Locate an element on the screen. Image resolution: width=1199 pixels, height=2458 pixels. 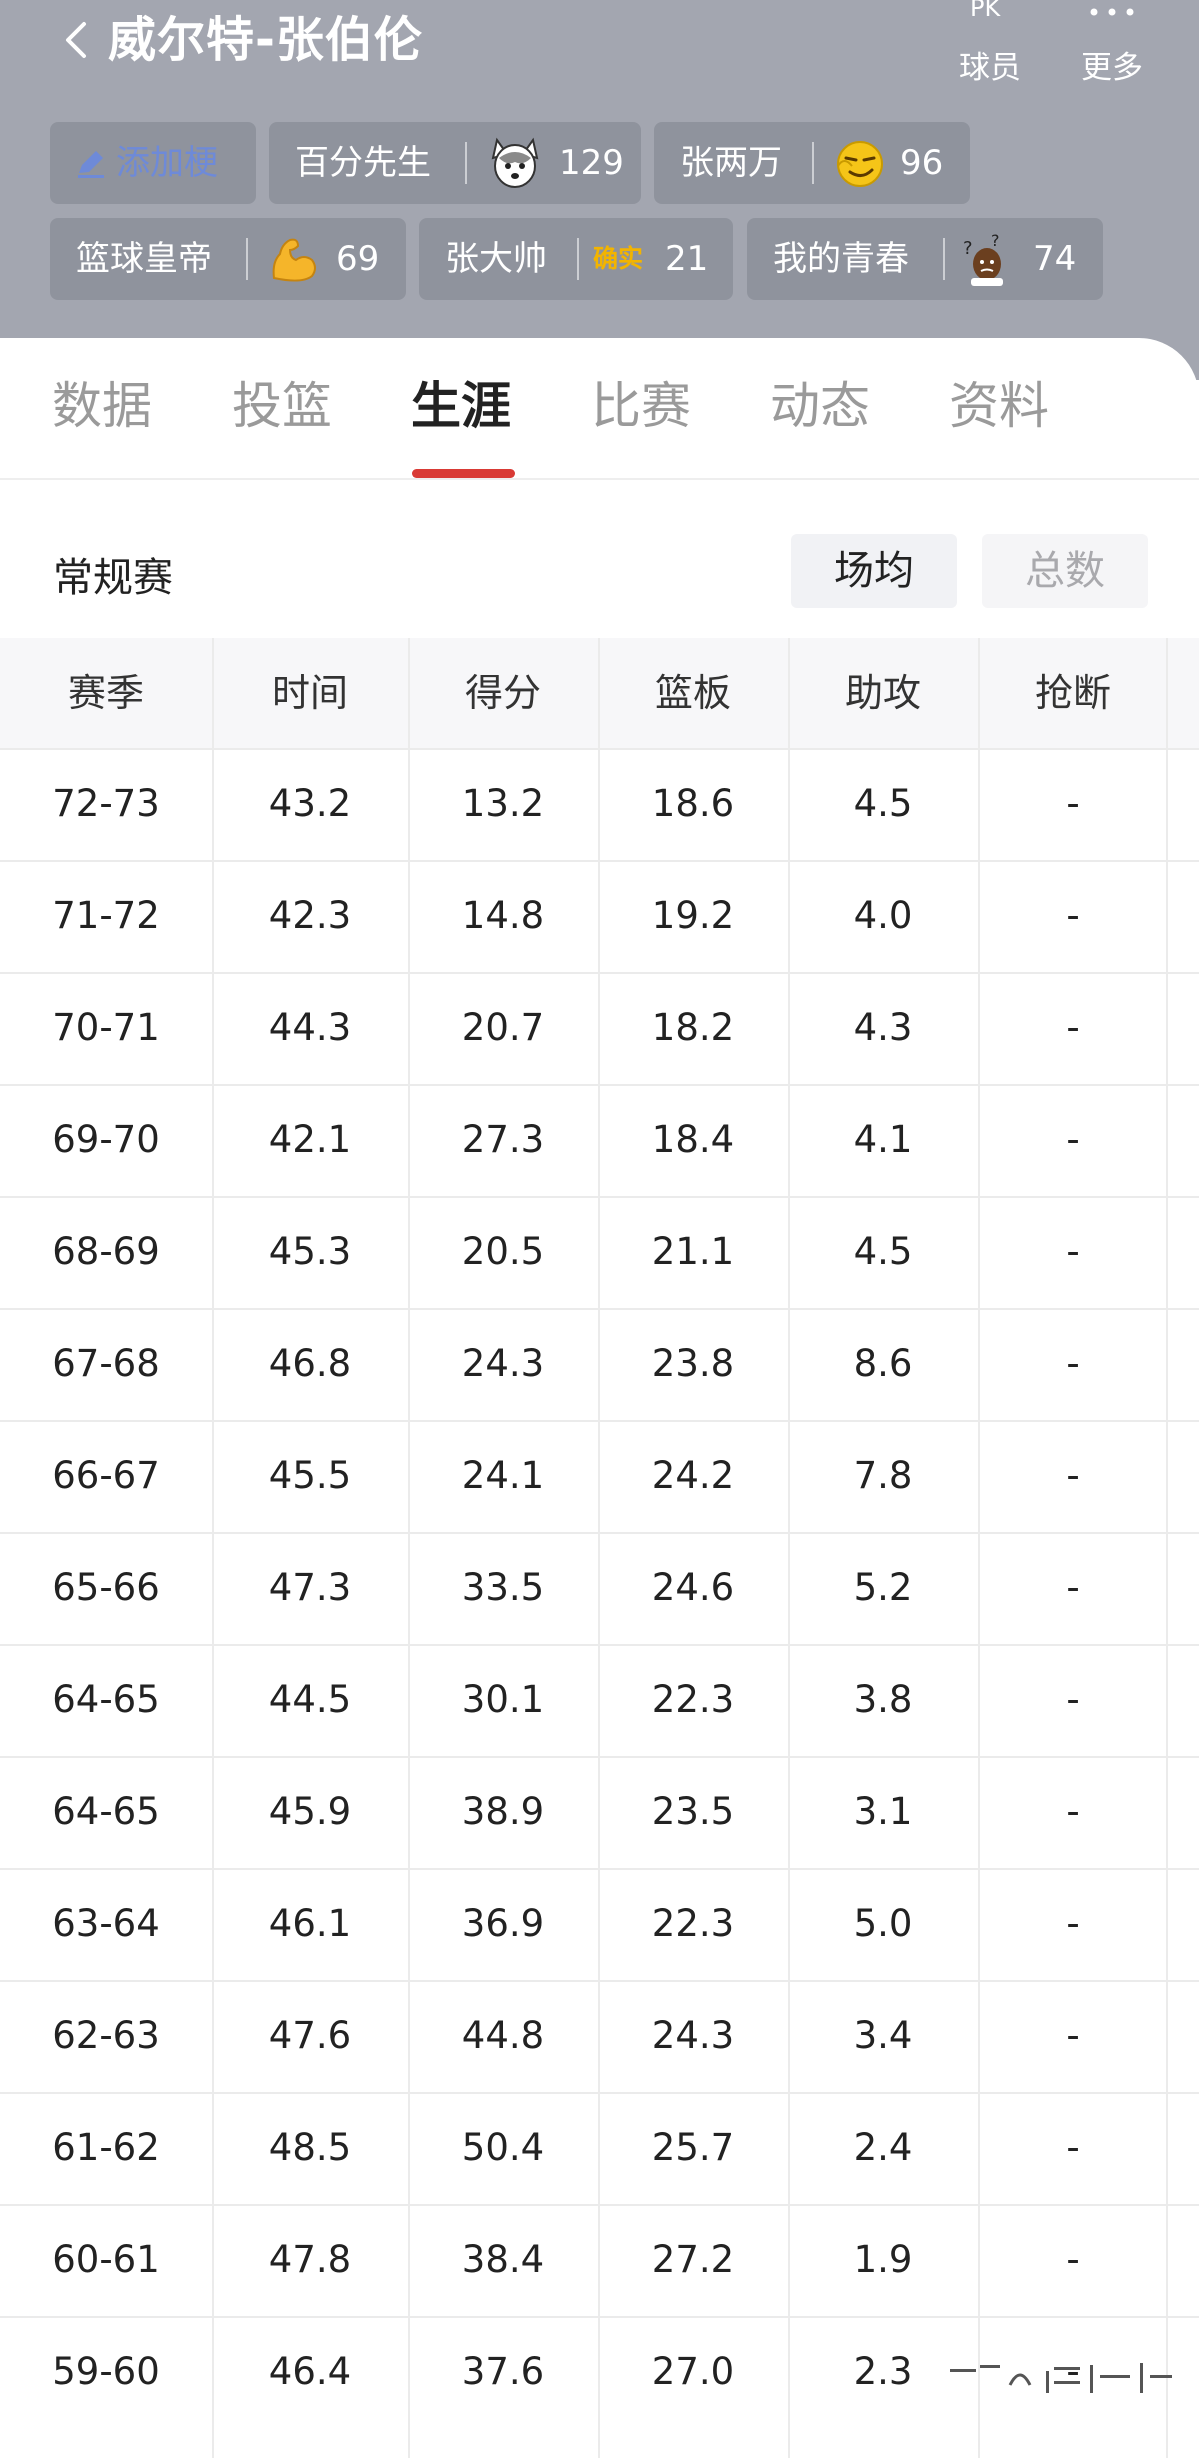
tabs-divider is located at coordinates (599, 479).